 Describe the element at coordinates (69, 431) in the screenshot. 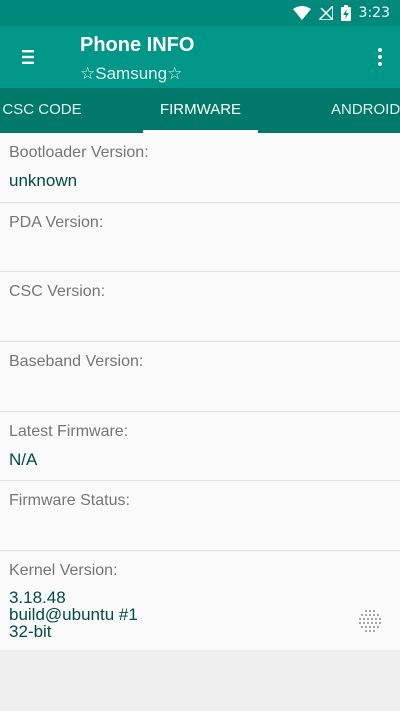

I see `latest-firmware-label: Latest Firmware:` at that location.